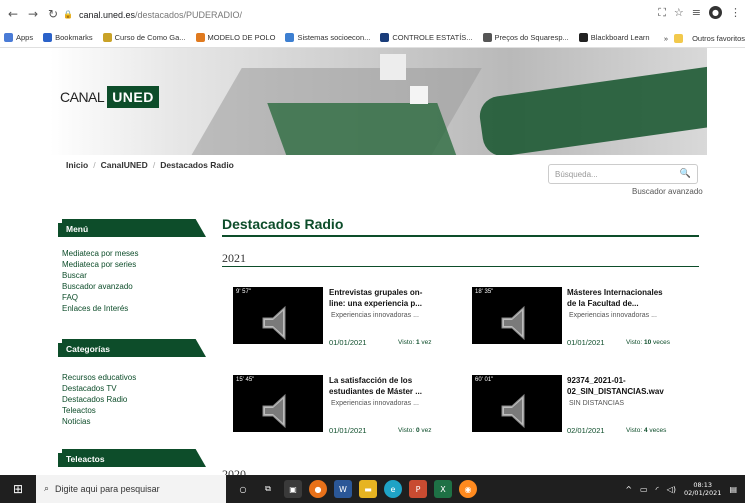  I want to click on chevron-up-icon: ^, so click(628, 489).